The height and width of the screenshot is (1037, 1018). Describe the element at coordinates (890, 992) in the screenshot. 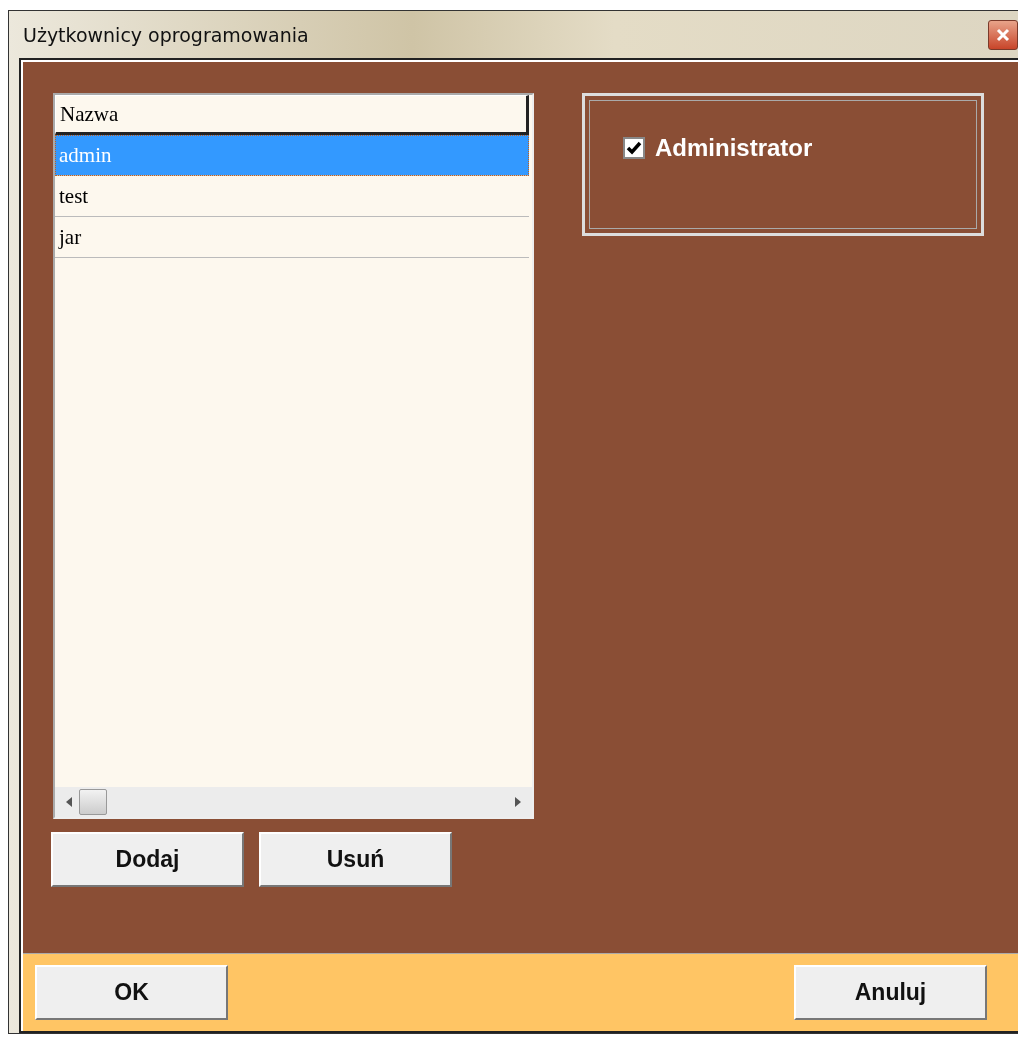

I see `dialog-button: Anuluj` at that location.